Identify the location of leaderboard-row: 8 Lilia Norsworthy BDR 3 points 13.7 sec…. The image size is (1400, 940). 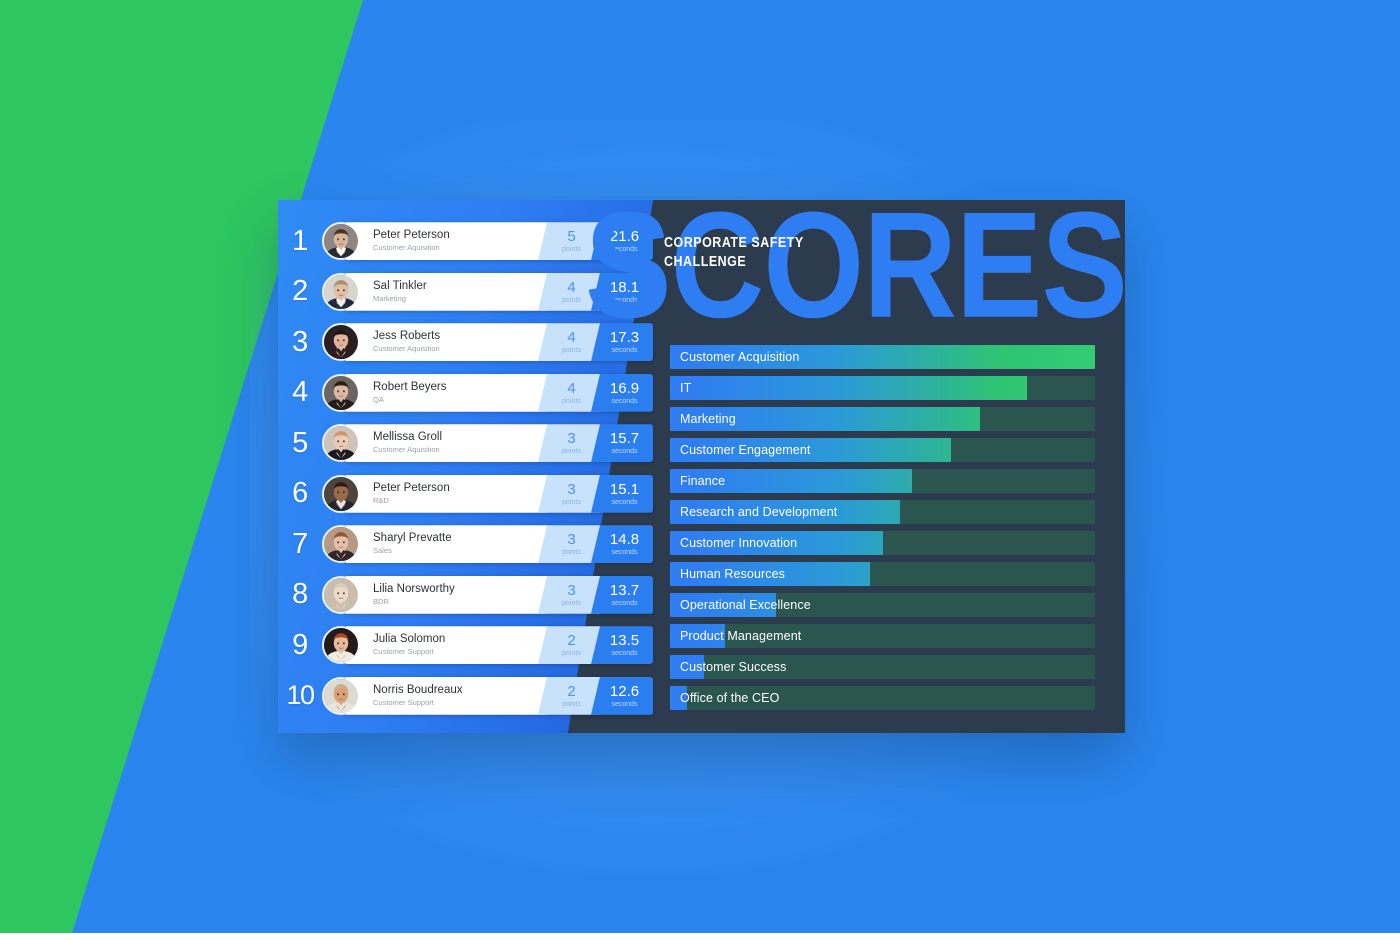
(465, 595).